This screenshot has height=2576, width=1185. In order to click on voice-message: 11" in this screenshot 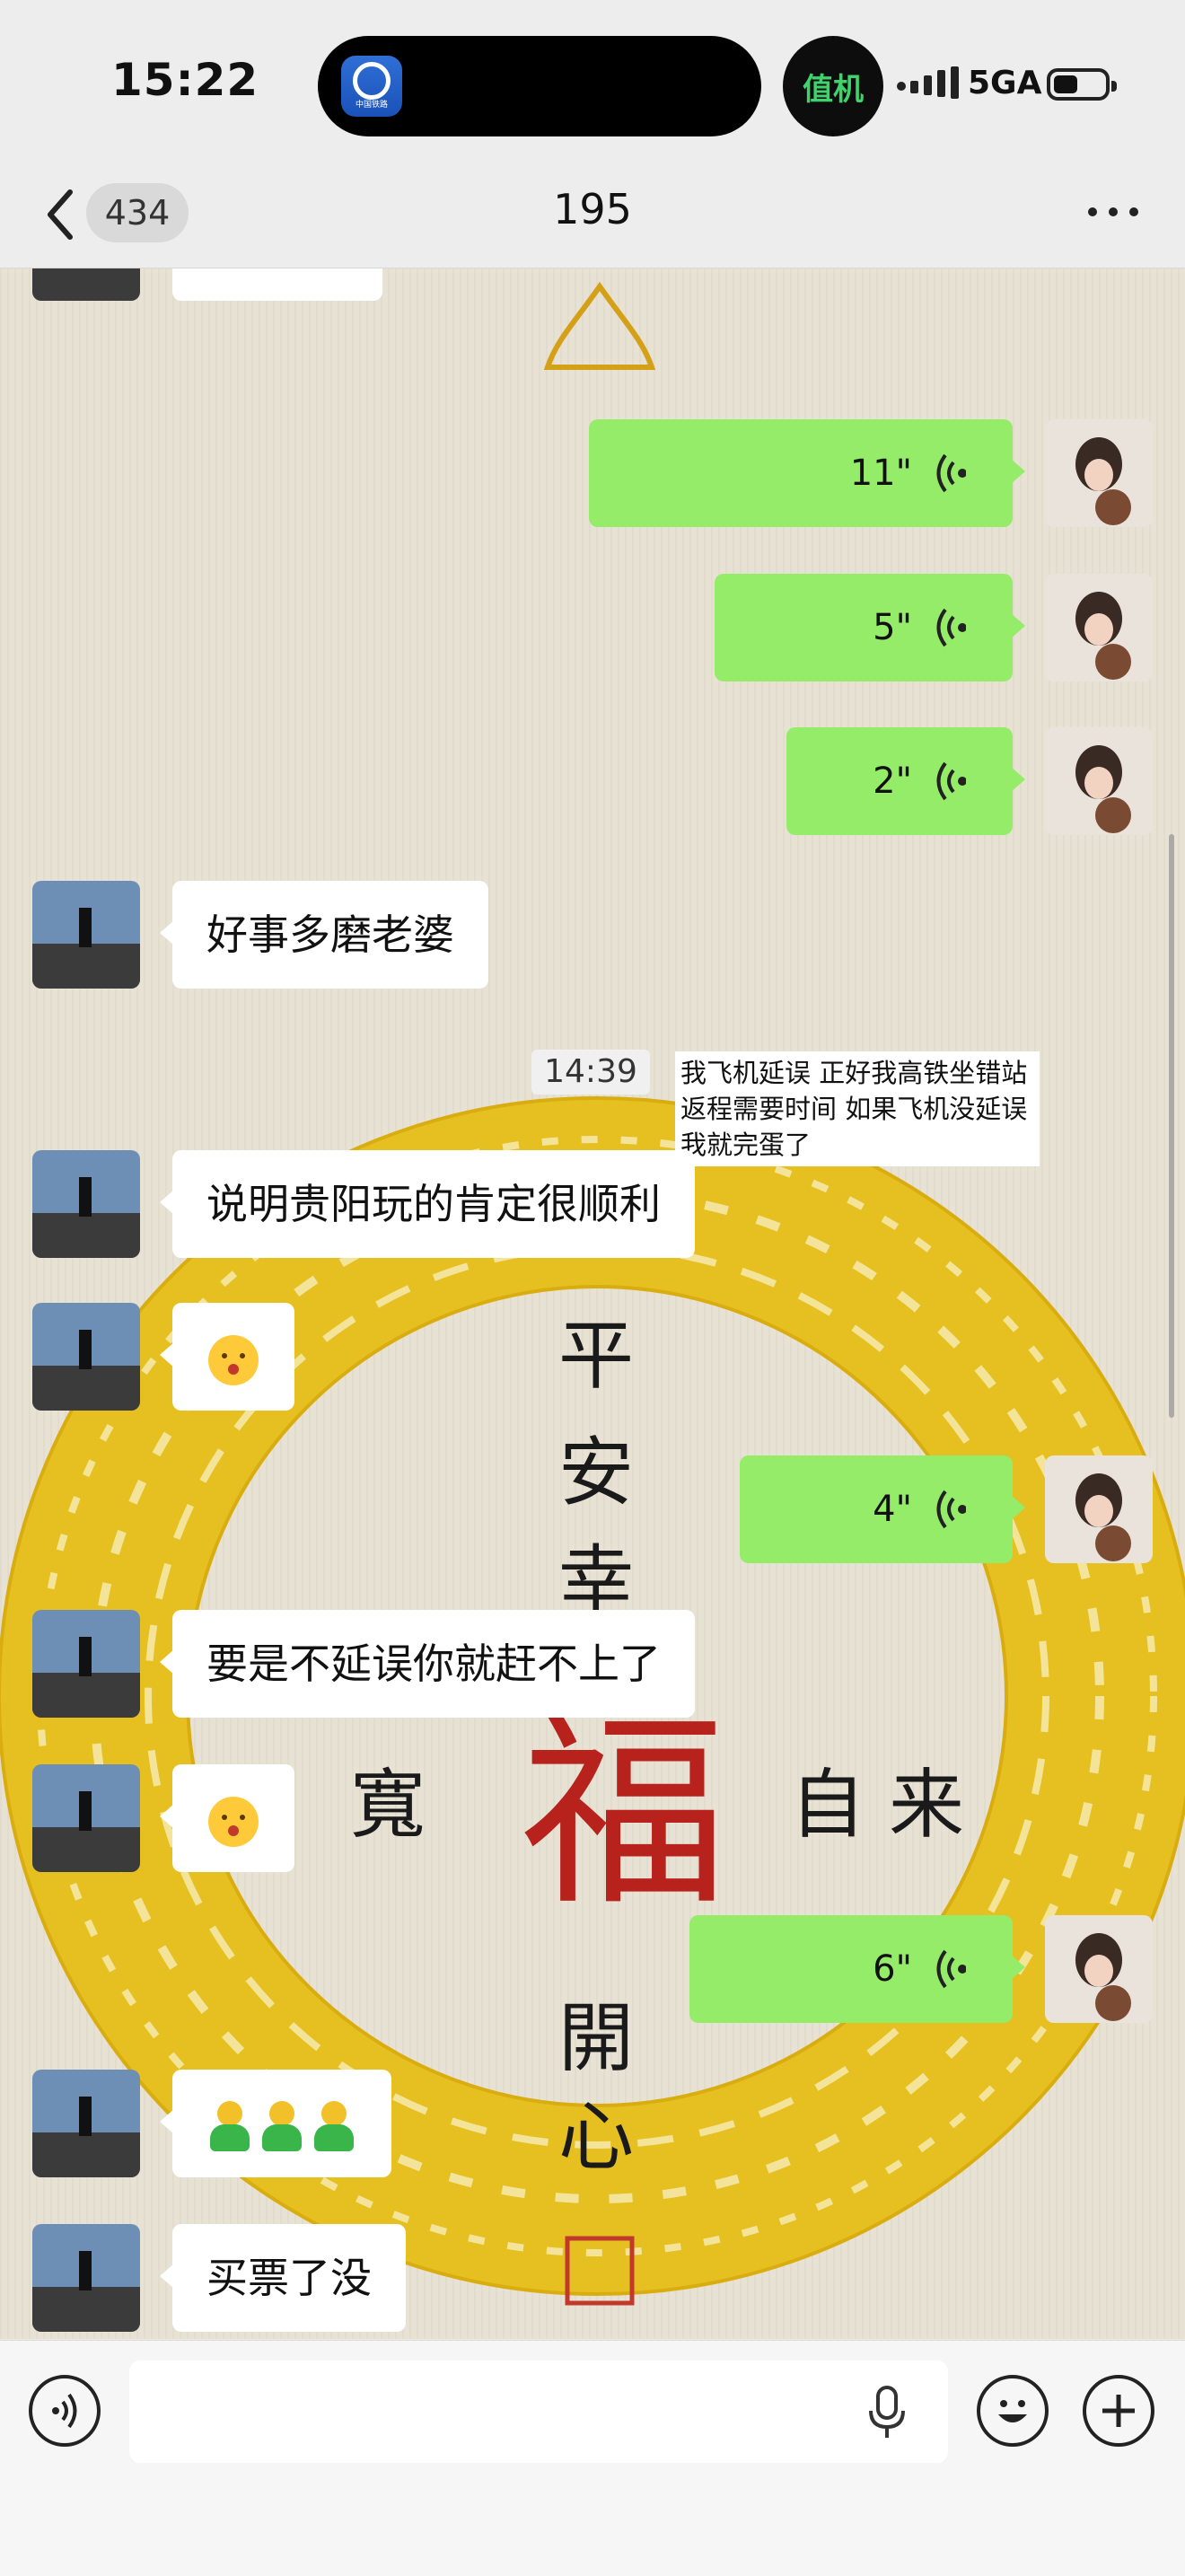, I will do `click(807, 473)`.